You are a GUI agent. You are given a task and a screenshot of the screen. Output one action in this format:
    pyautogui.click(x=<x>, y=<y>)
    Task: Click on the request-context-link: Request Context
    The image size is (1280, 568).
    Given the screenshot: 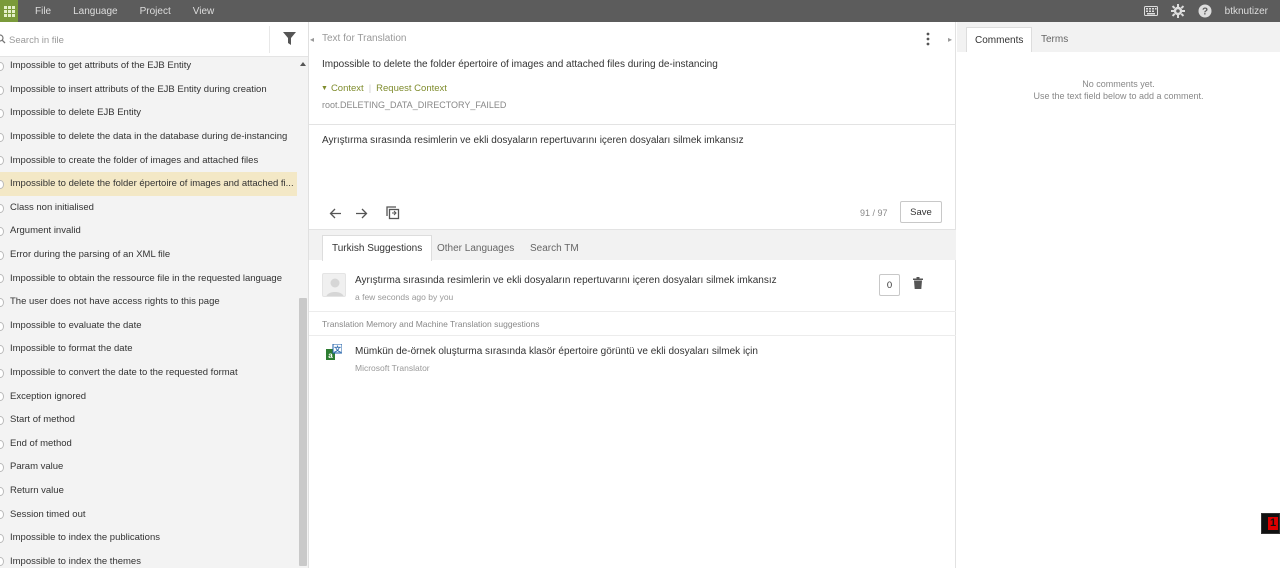 What is the action you would take?
    pyautogui.click(x=411, y=88)
    